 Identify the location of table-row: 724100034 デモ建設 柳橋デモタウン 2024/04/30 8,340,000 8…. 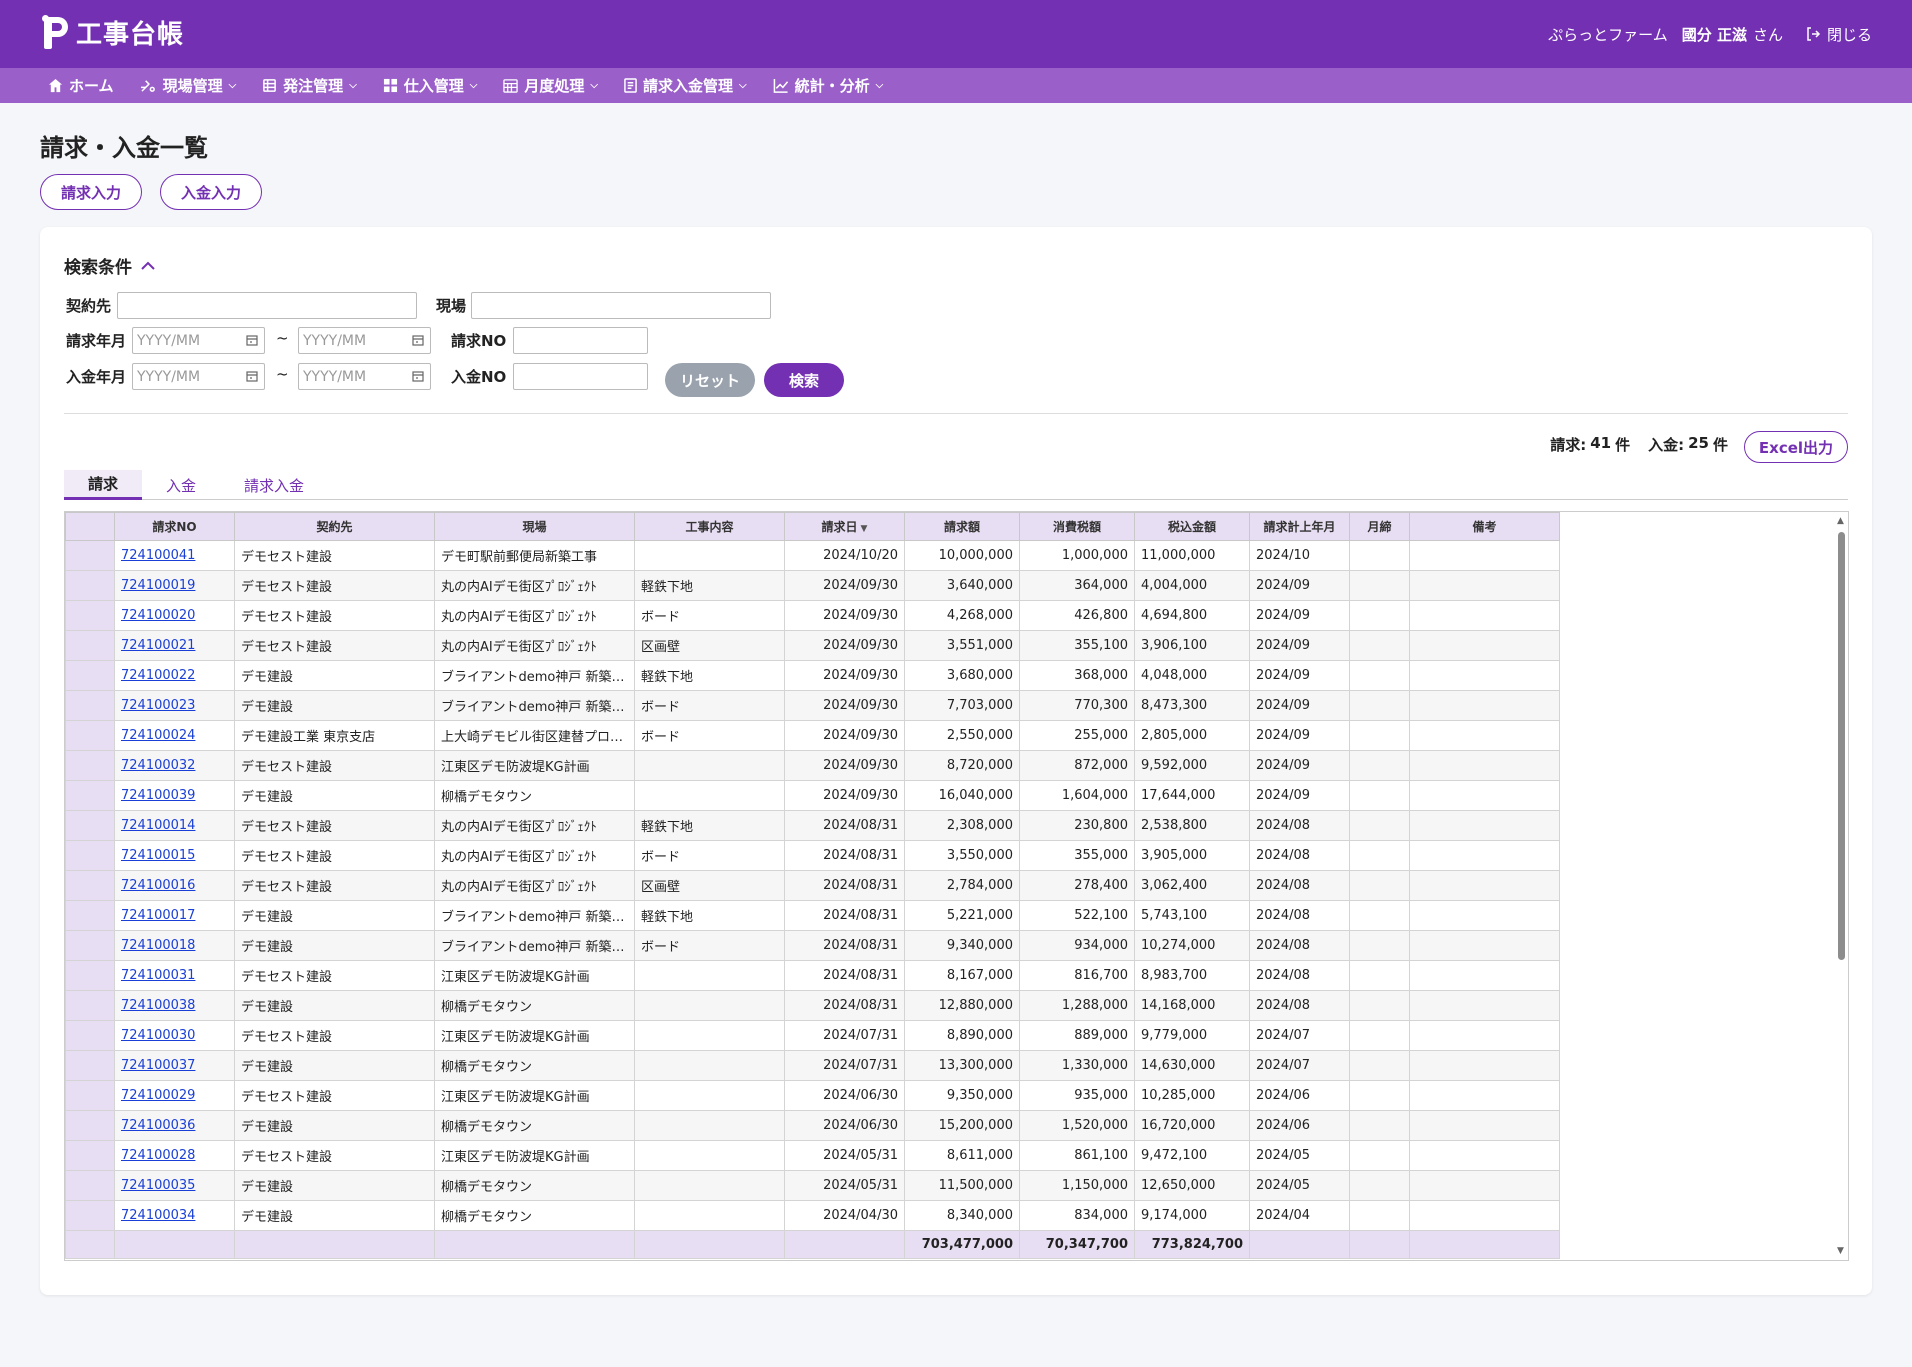
(812, 1215).